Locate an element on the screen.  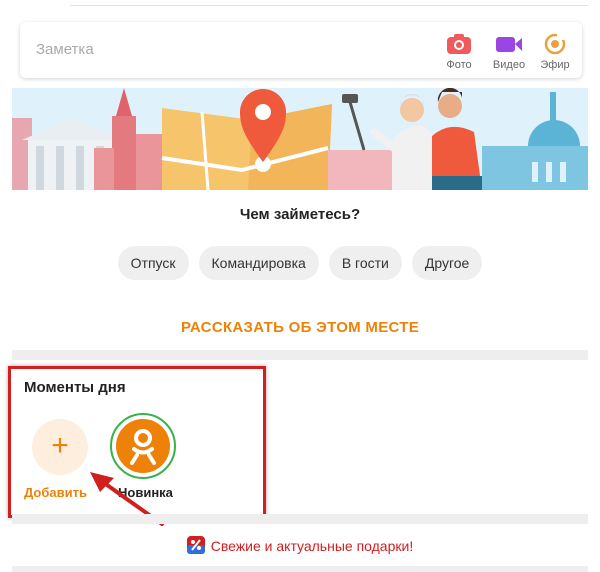
note-placeholder: Заметка is located at coordinates (65, 49).